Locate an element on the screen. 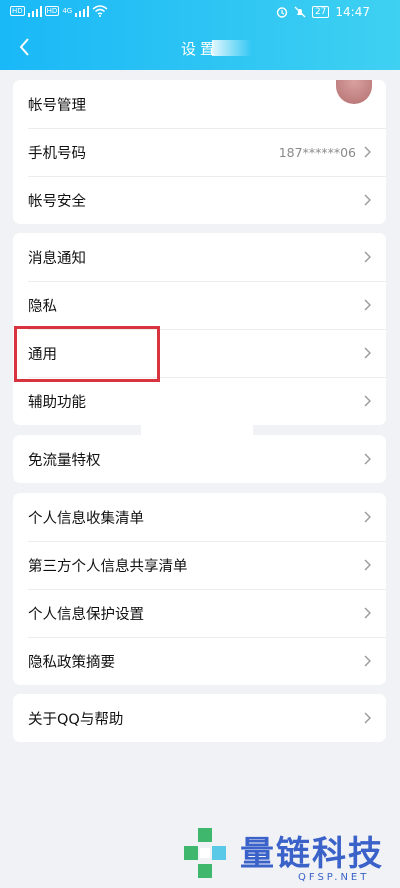 The image size is (400, 888). row-label: 消息通知 is located at coordinates (57, 258).